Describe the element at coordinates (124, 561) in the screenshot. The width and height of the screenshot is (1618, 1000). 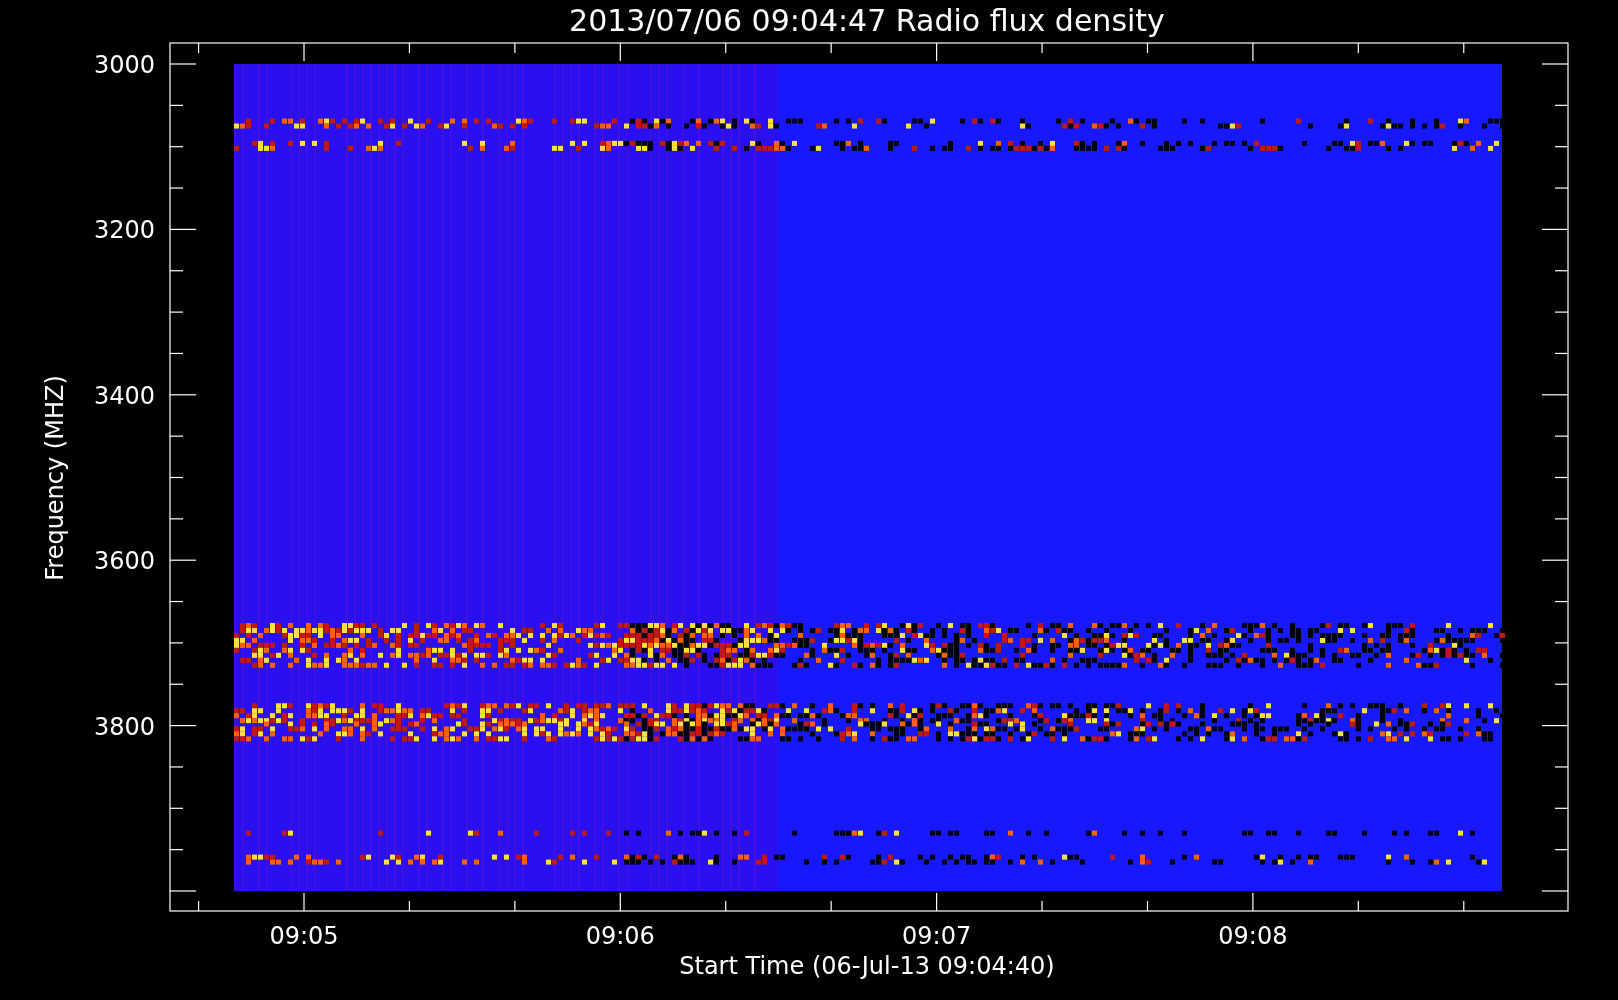
I see `y-tick-label: 3600` at that location.